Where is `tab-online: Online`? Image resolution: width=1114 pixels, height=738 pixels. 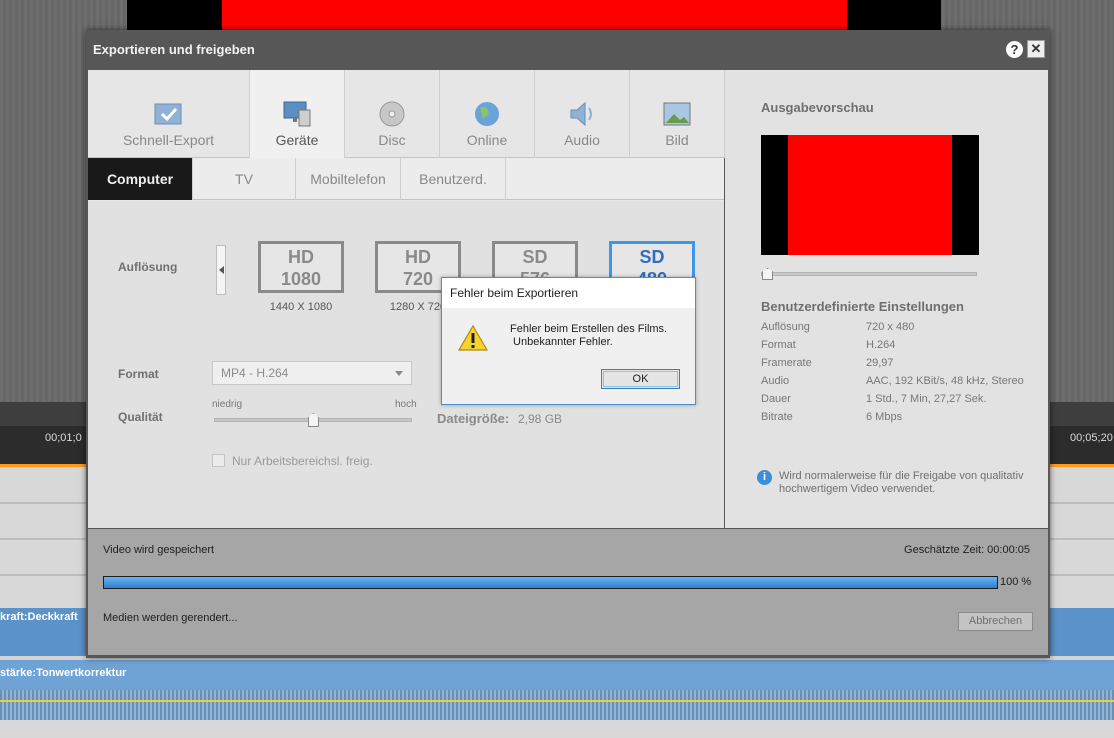
tab-online: Online is located at coordinates (487, 114).